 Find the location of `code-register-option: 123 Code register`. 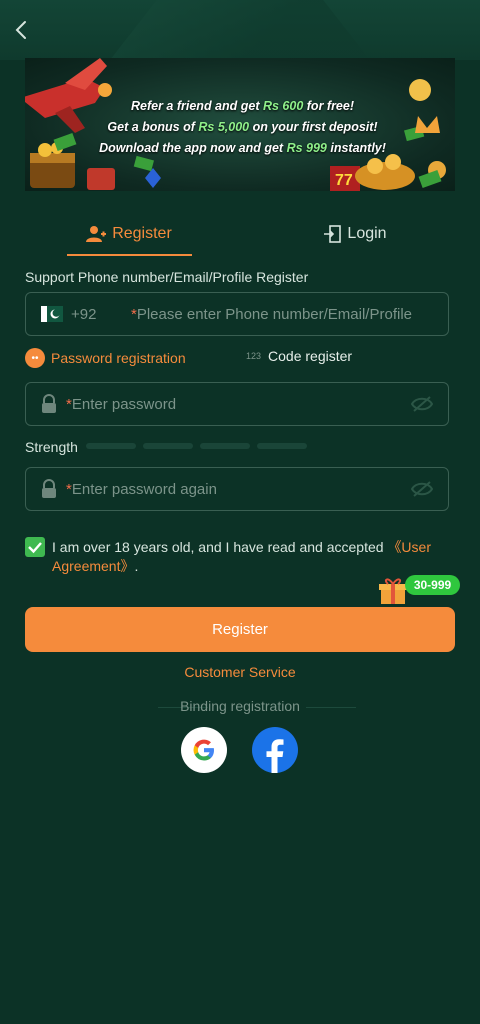

code-register-option: 123 Code register is located at coordinates (299, 356).